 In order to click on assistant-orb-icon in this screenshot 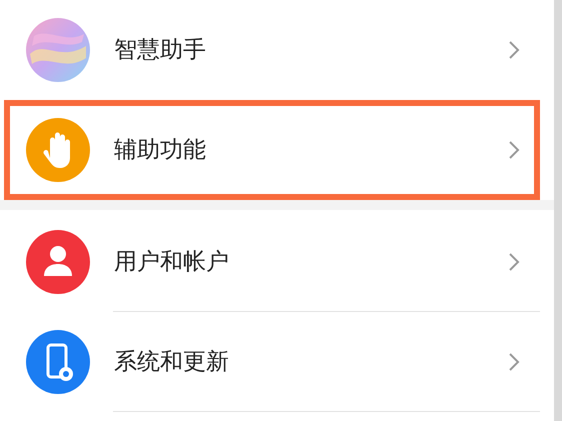, I will do `click(58, 50)`.